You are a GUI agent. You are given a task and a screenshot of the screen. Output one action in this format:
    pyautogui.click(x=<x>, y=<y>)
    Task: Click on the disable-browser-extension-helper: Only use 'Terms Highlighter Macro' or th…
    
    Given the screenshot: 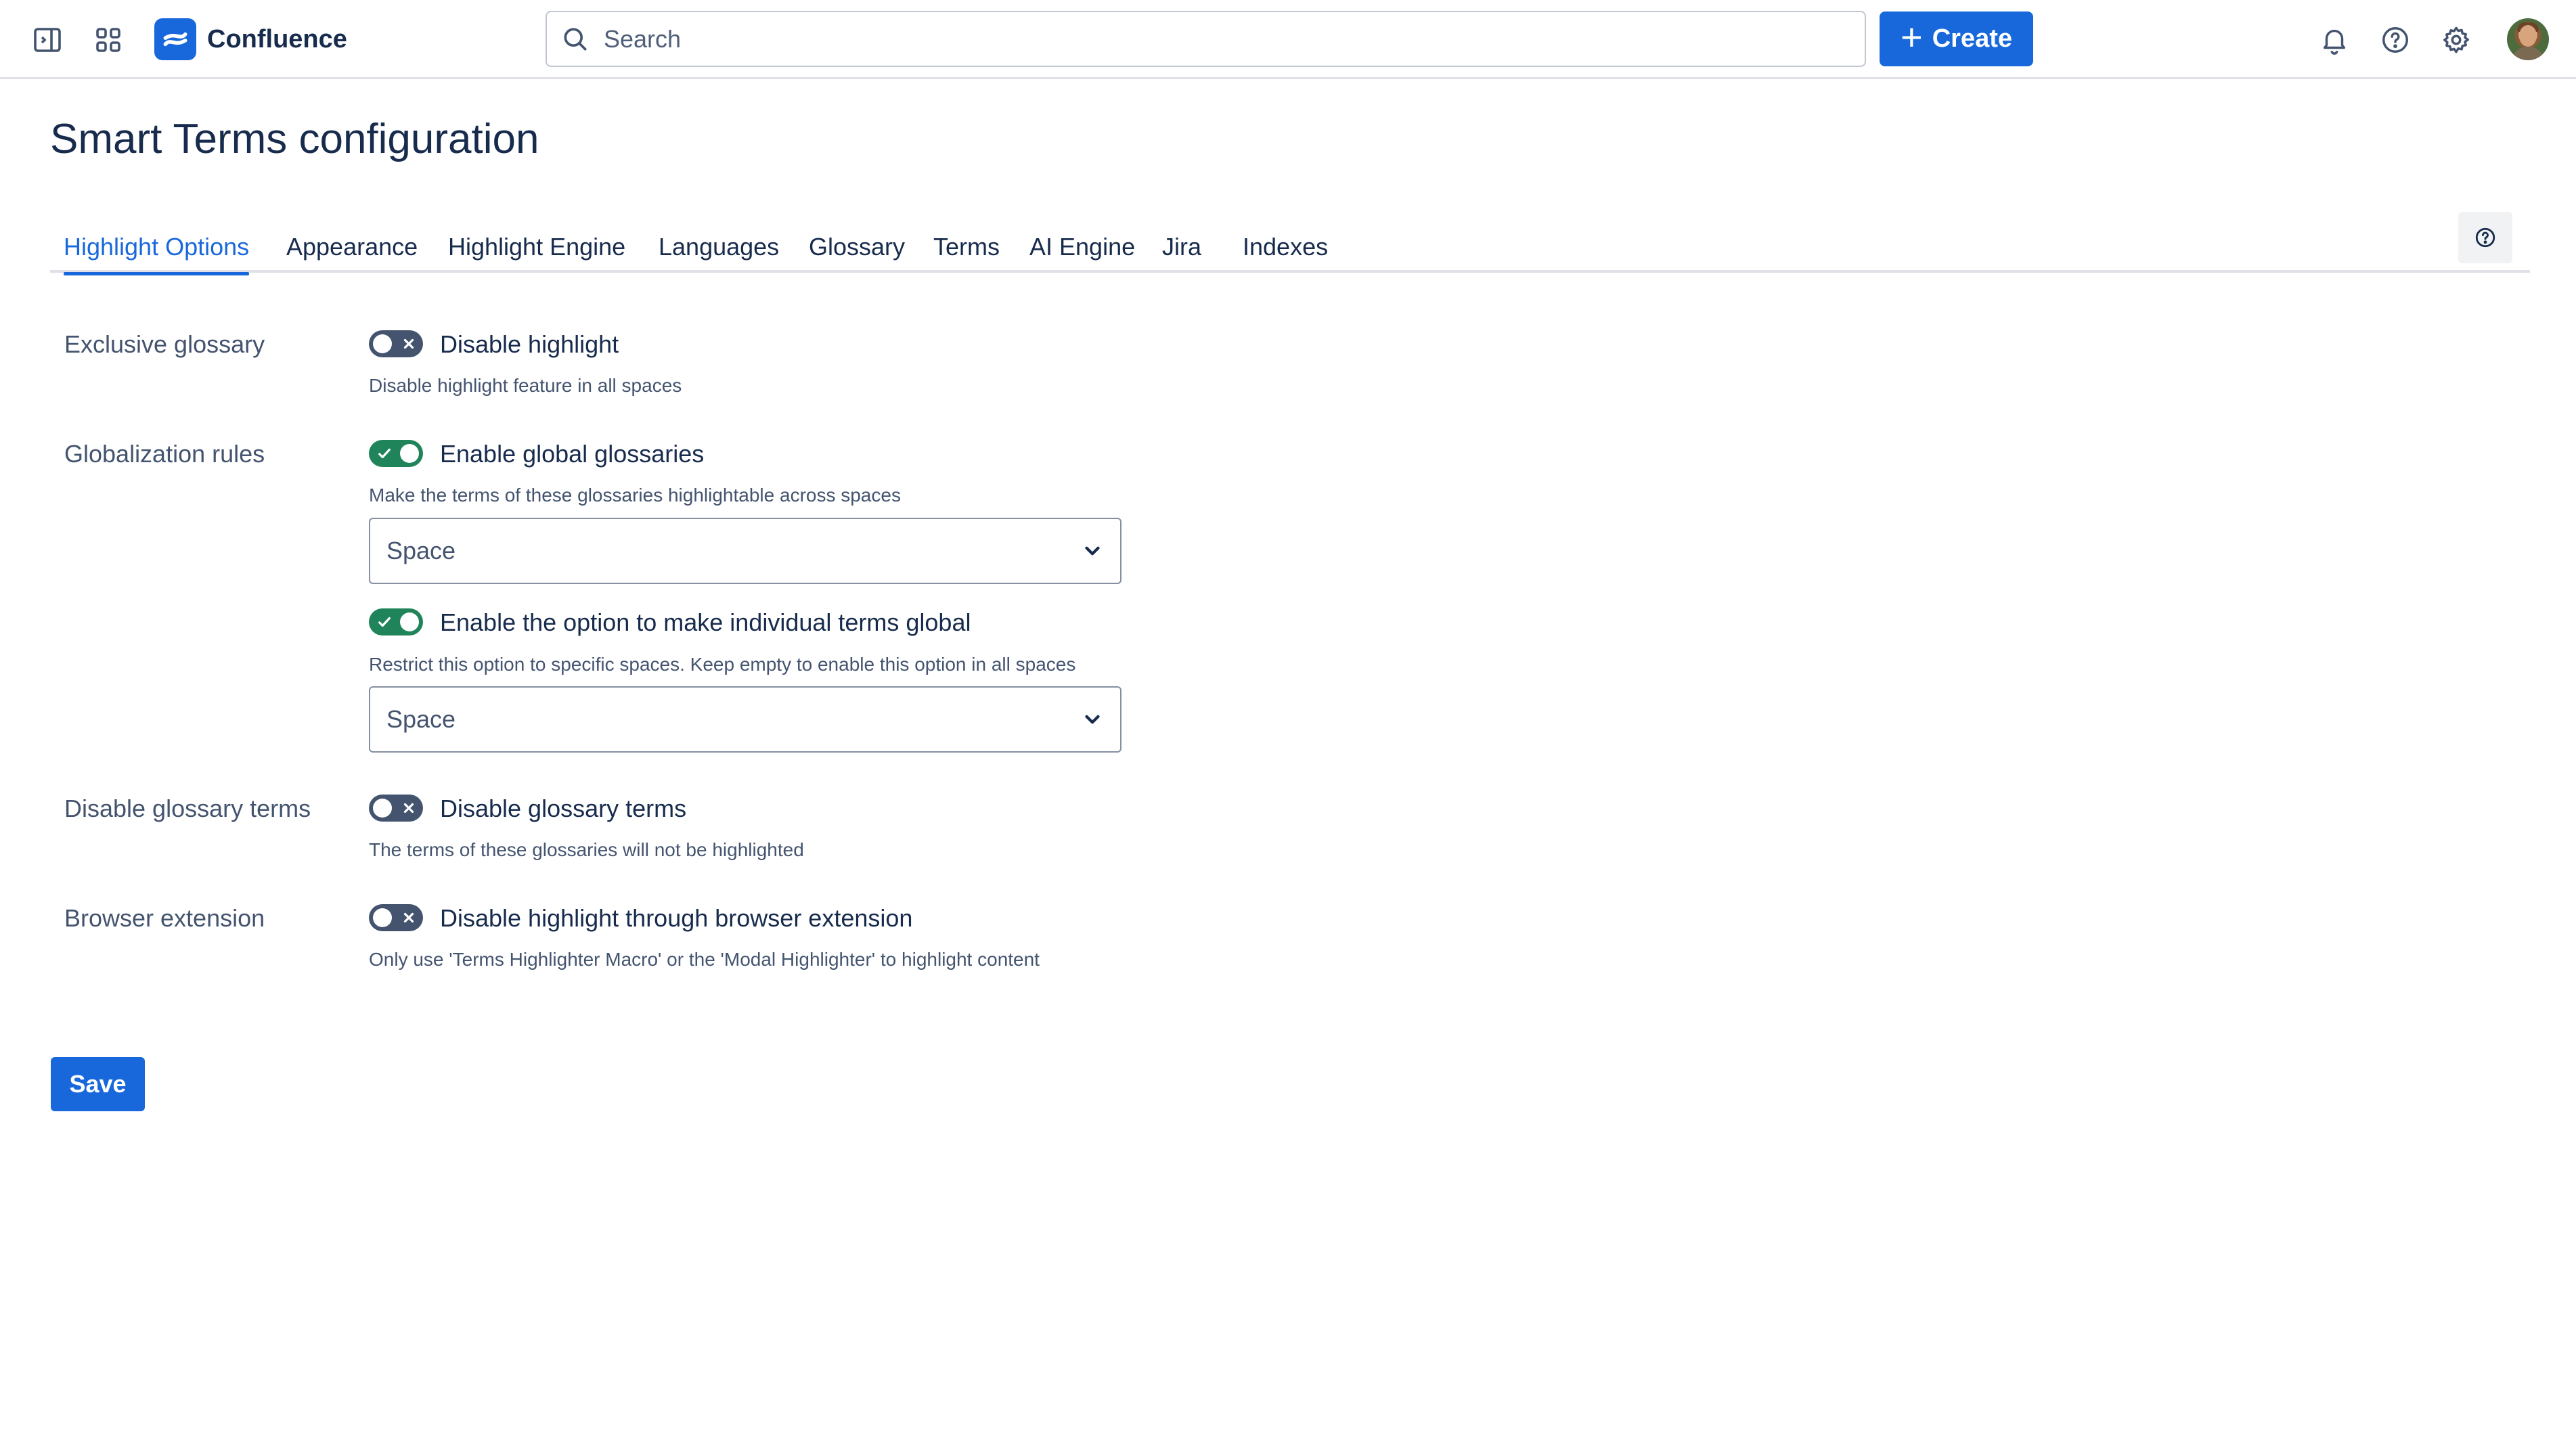 What is the action you would take?
    pyautogui.click(x=704, y=960)
    